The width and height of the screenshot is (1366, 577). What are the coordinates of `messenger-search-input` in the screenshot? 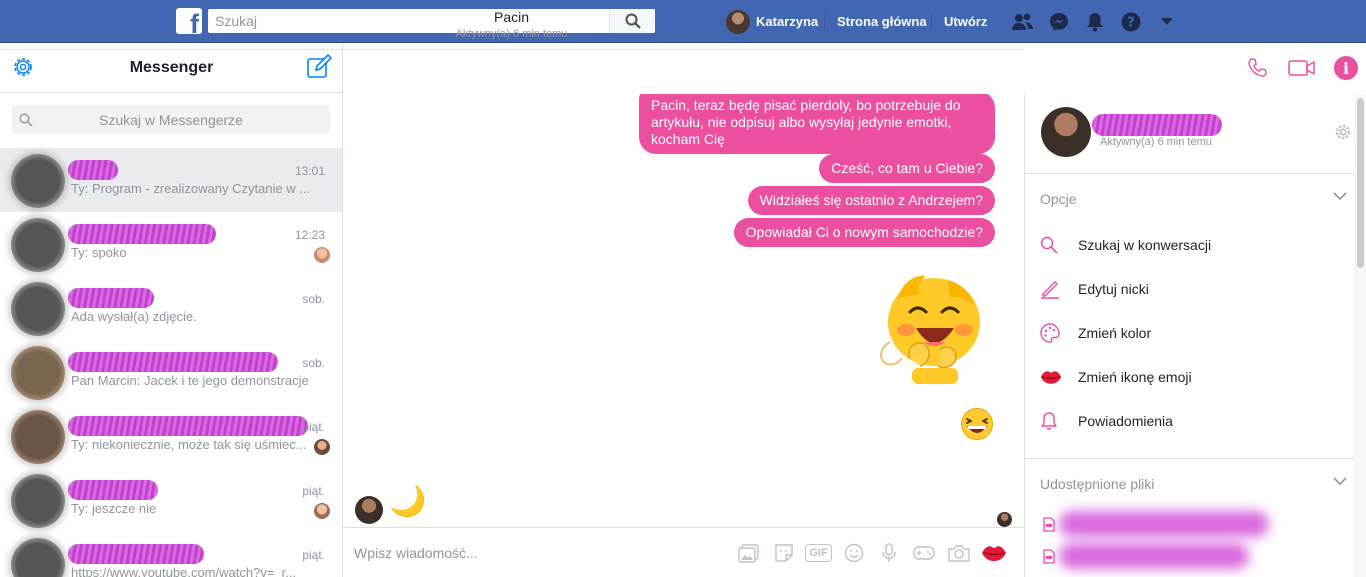 It's located at (171, 119).